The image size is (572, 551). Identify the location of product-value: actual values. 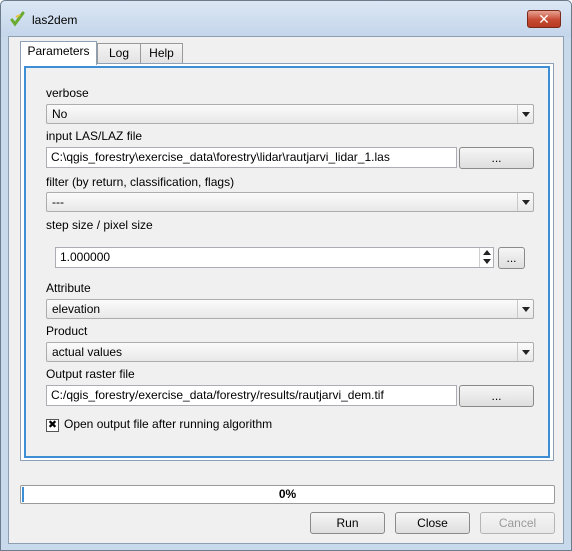
(87, 352).